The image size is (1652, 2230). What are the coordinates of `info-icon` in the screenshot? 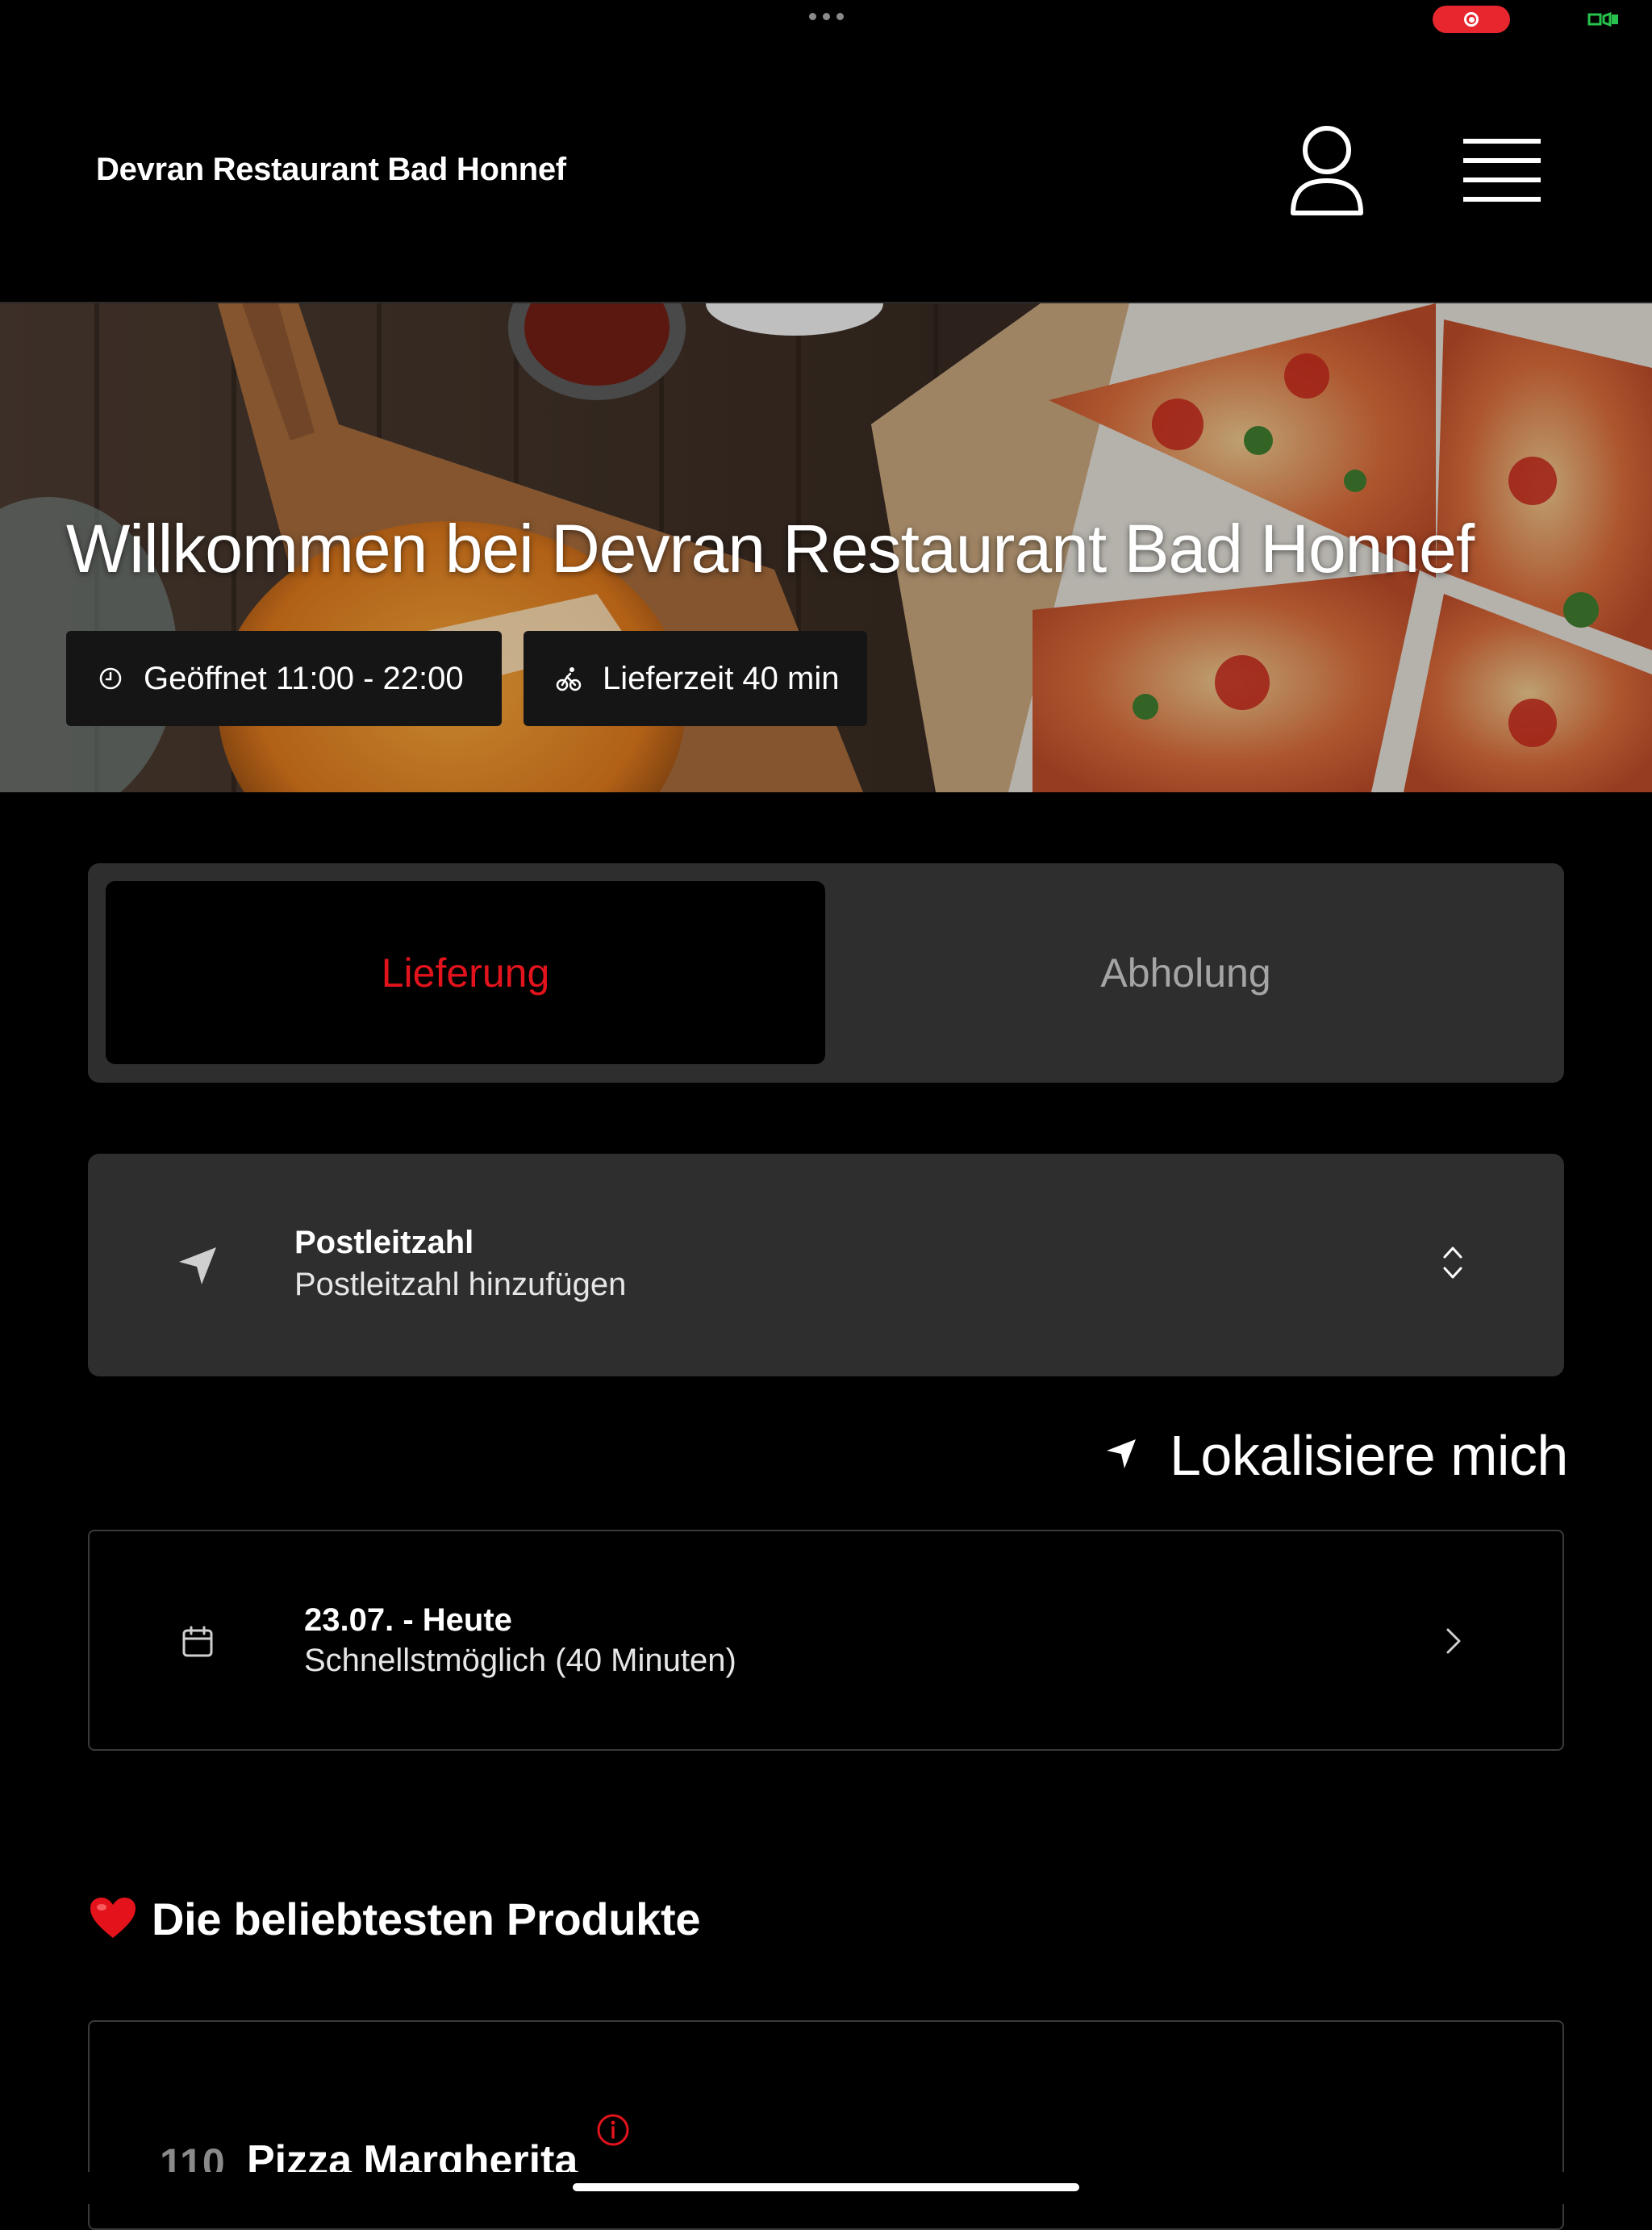 It's located at (613, 2130).